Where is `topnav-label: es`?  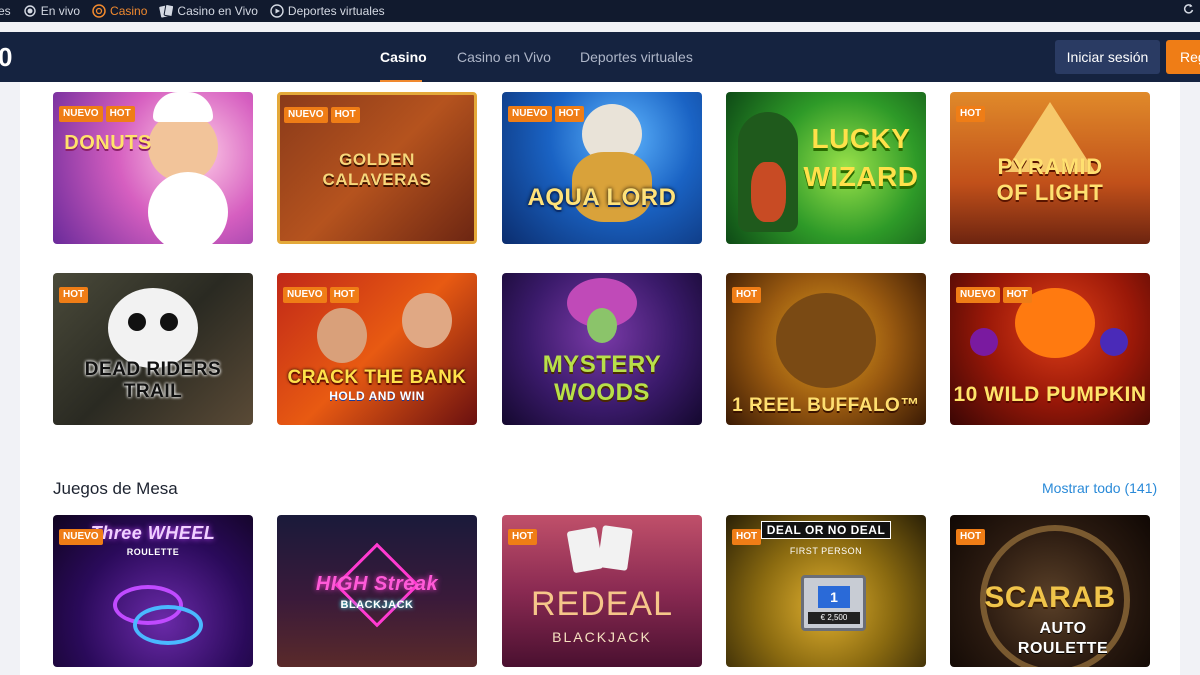 topnav-label: es is located at coordinates (5, 11).